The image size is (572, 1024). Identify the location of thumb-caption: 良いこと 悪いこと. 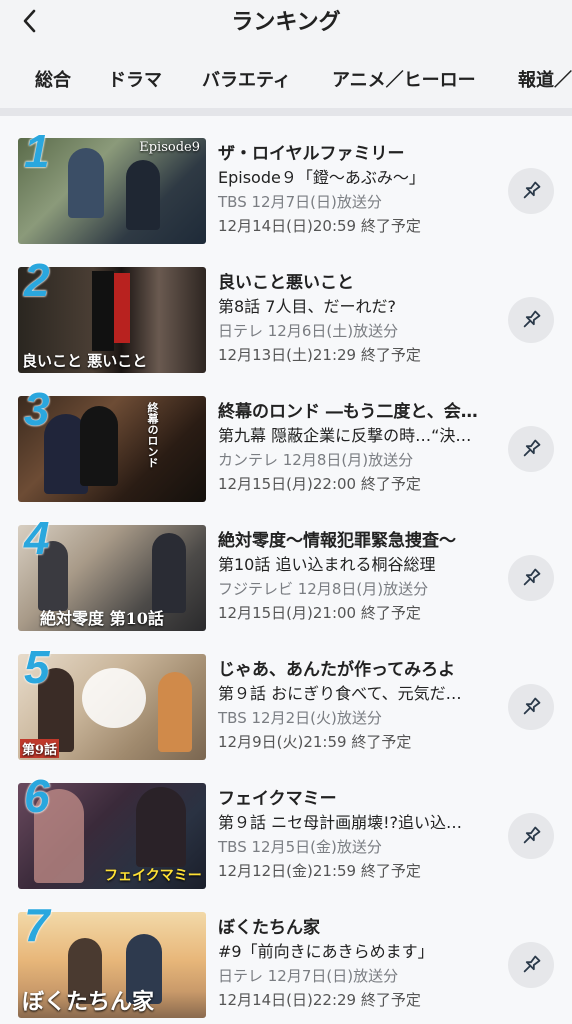
(85, 361).